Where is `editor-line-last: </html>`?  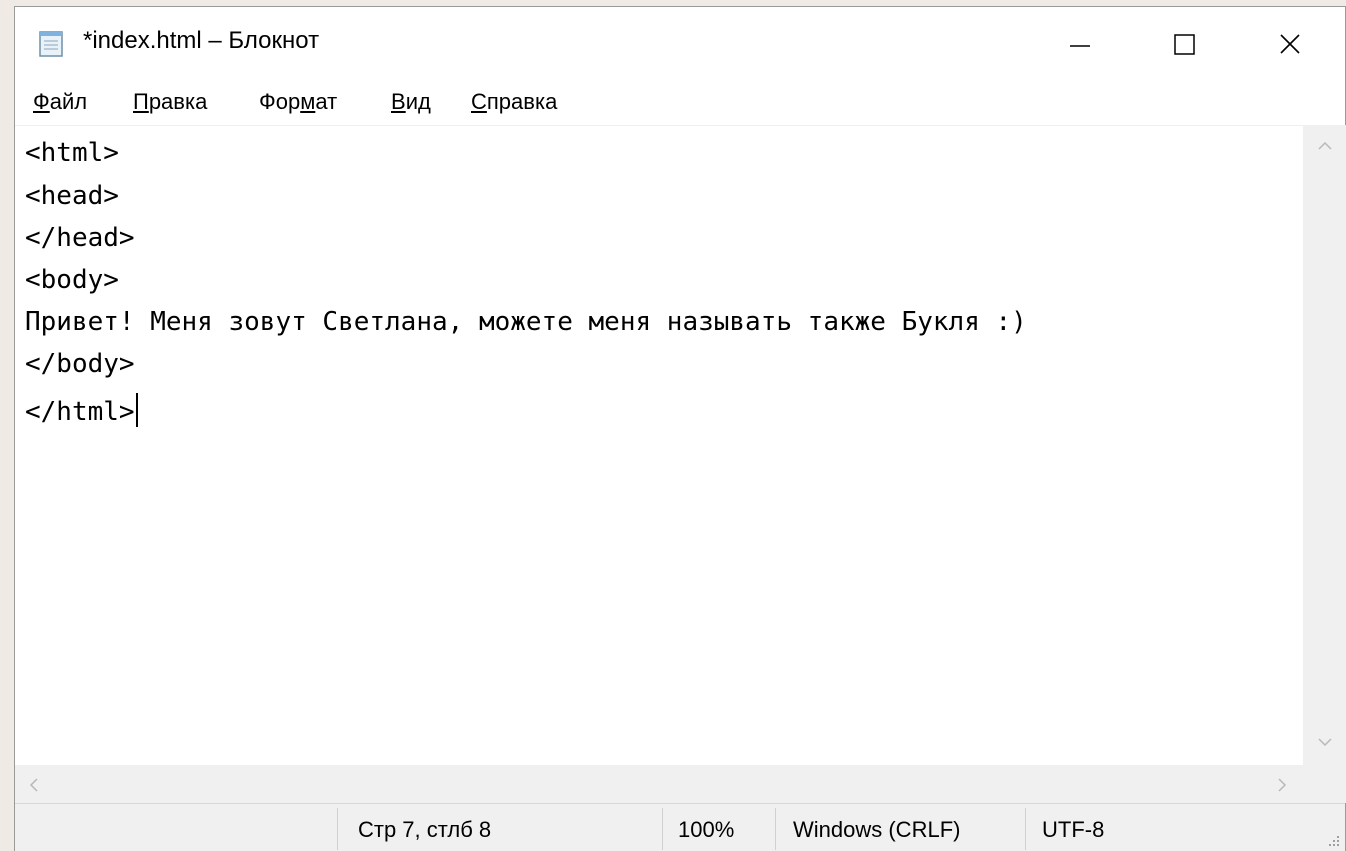 editor-line-last: </html> is located at coordinates (81, 410).